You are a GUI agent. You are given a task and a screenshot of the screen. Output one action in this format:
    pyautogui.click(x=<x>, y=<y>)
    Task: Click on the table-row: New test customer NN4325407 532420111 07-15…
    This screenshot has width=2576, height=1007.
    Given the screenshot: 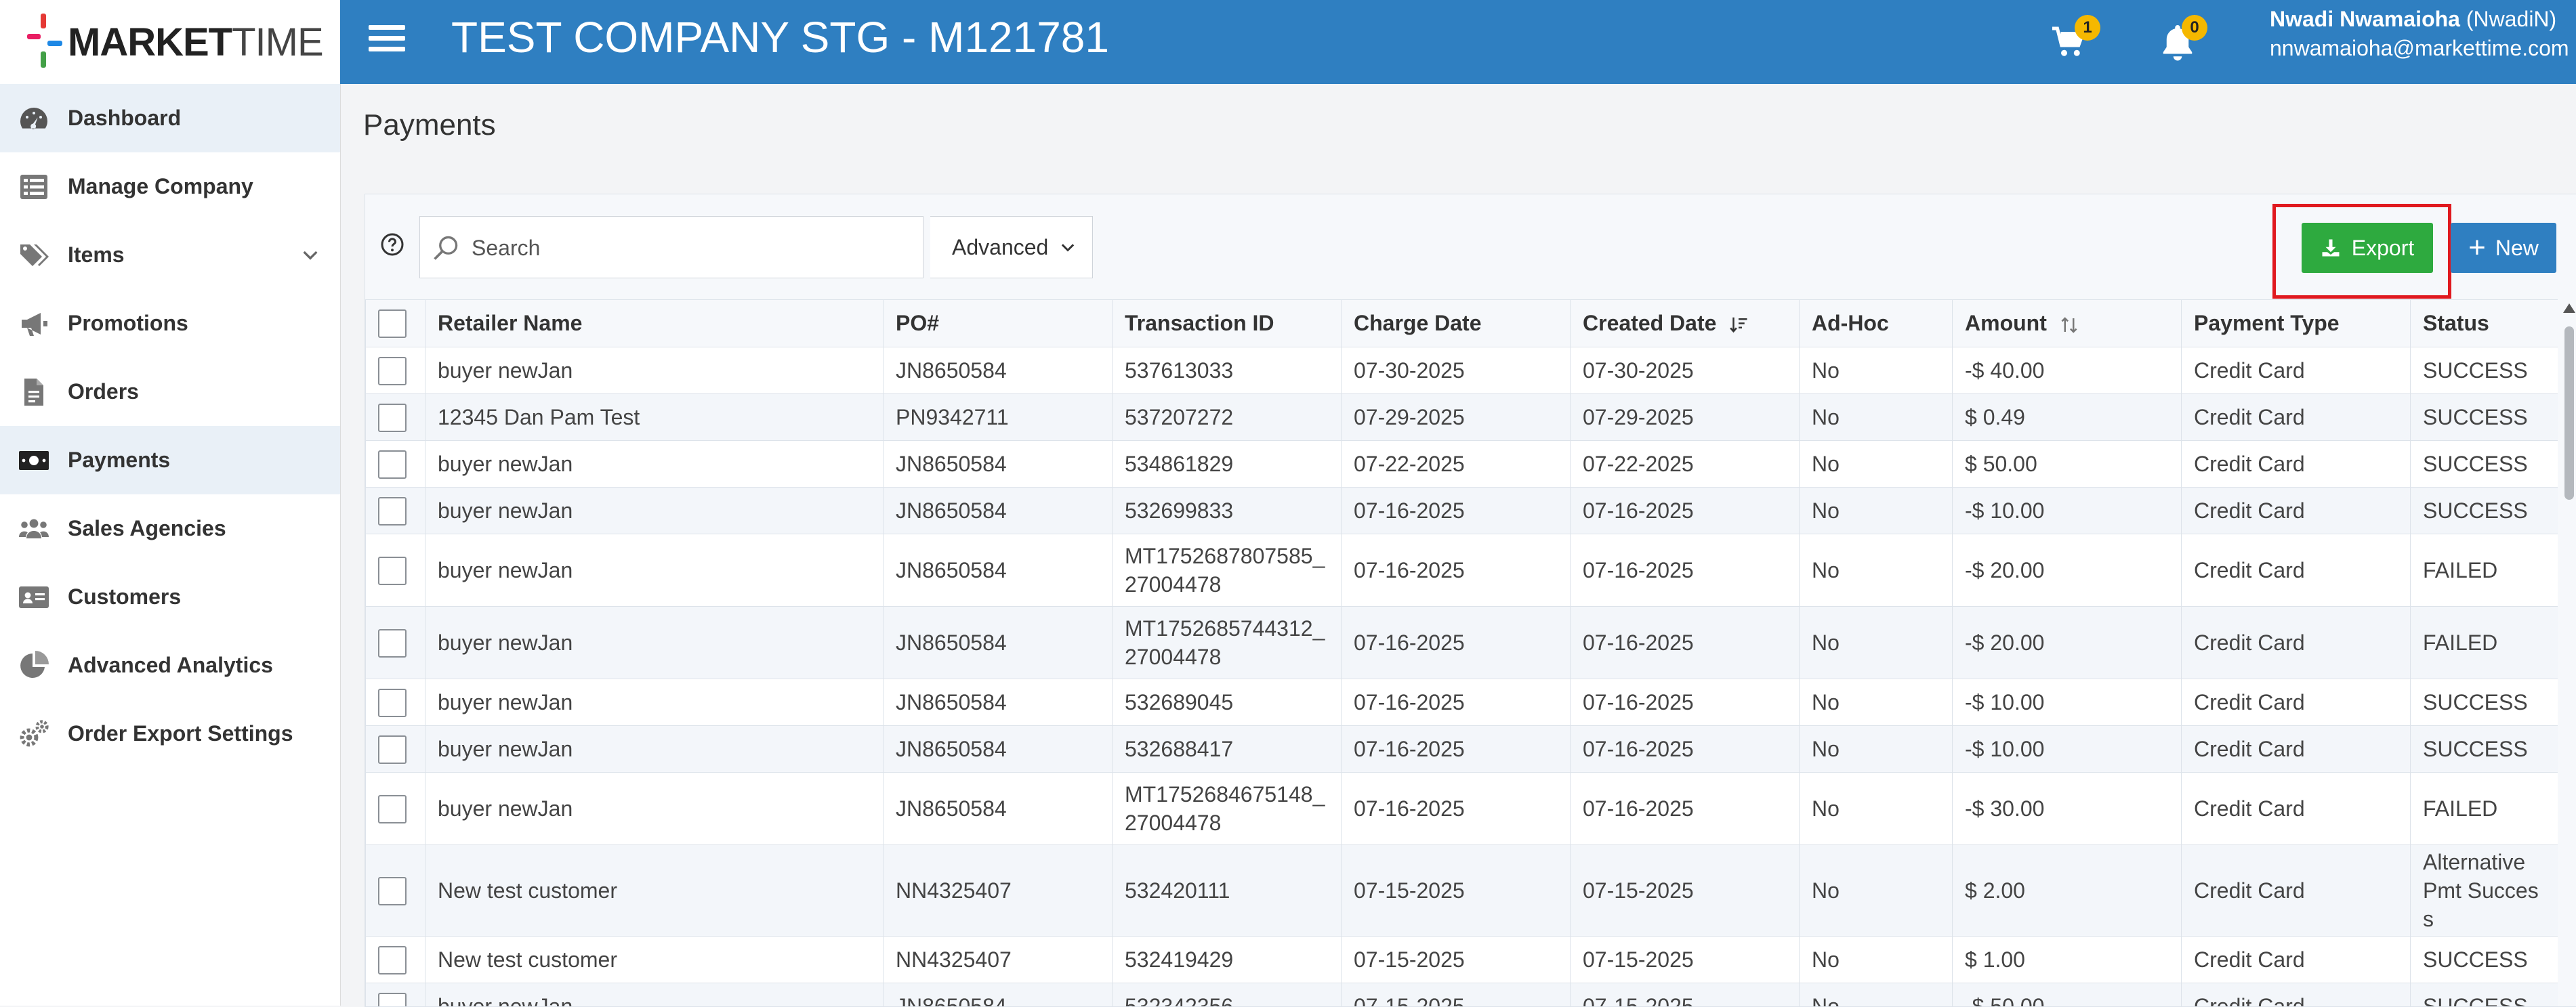 What is the action you would take?
    pyautogui.click(x=1461, y=890)
    